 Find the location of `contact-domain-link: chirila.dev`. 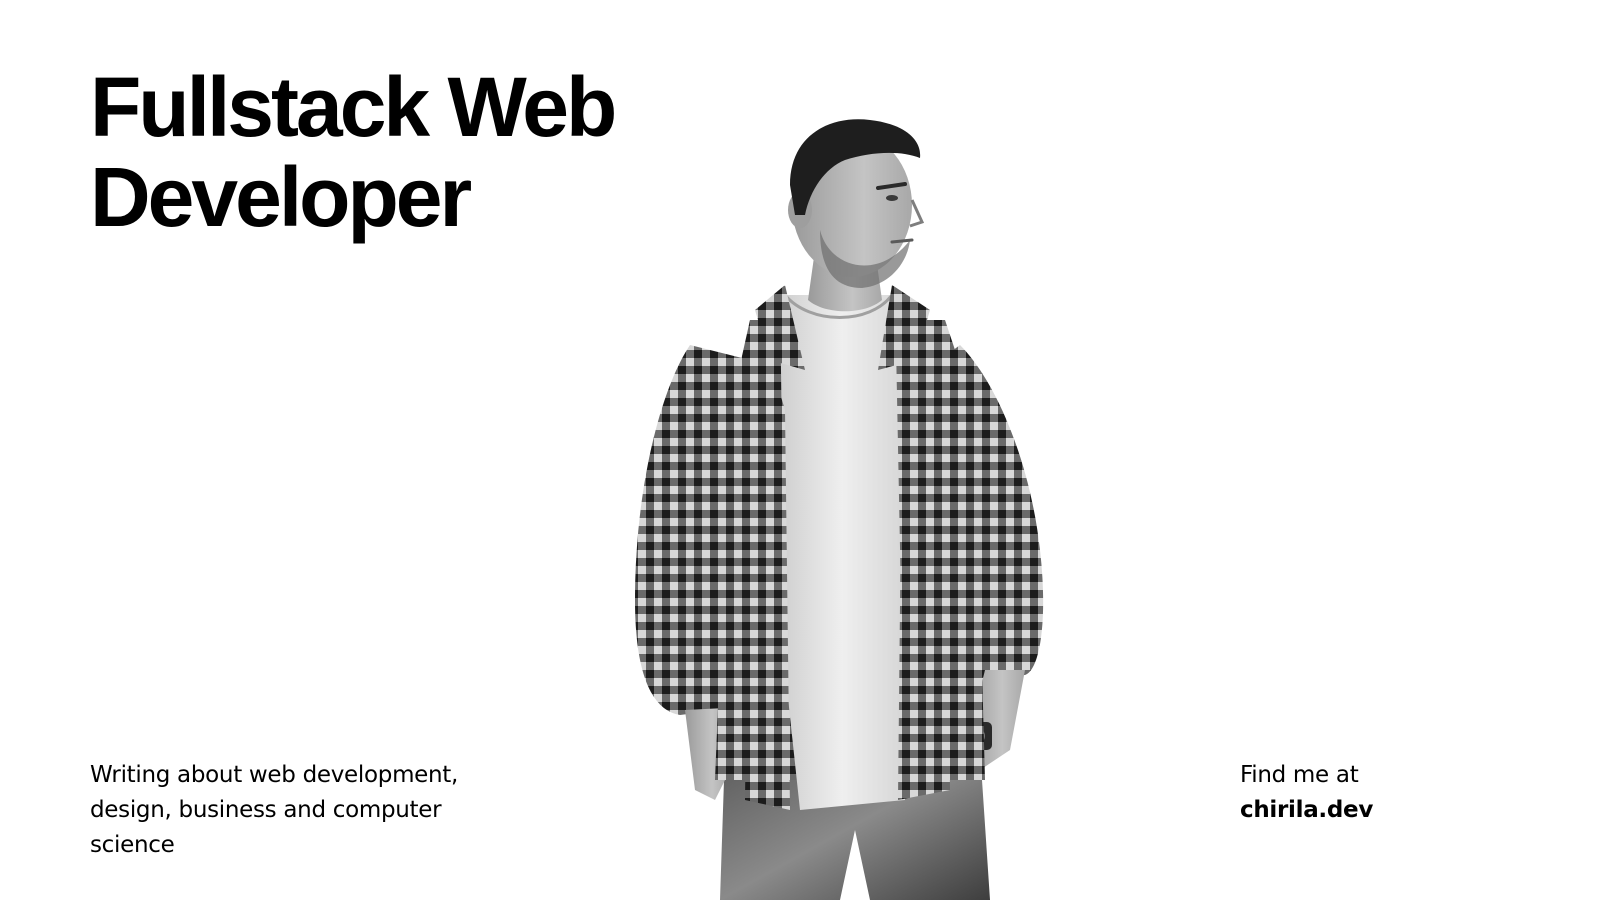

contact-domain-link: chirila.dev is located at coordinates (1306, 810).